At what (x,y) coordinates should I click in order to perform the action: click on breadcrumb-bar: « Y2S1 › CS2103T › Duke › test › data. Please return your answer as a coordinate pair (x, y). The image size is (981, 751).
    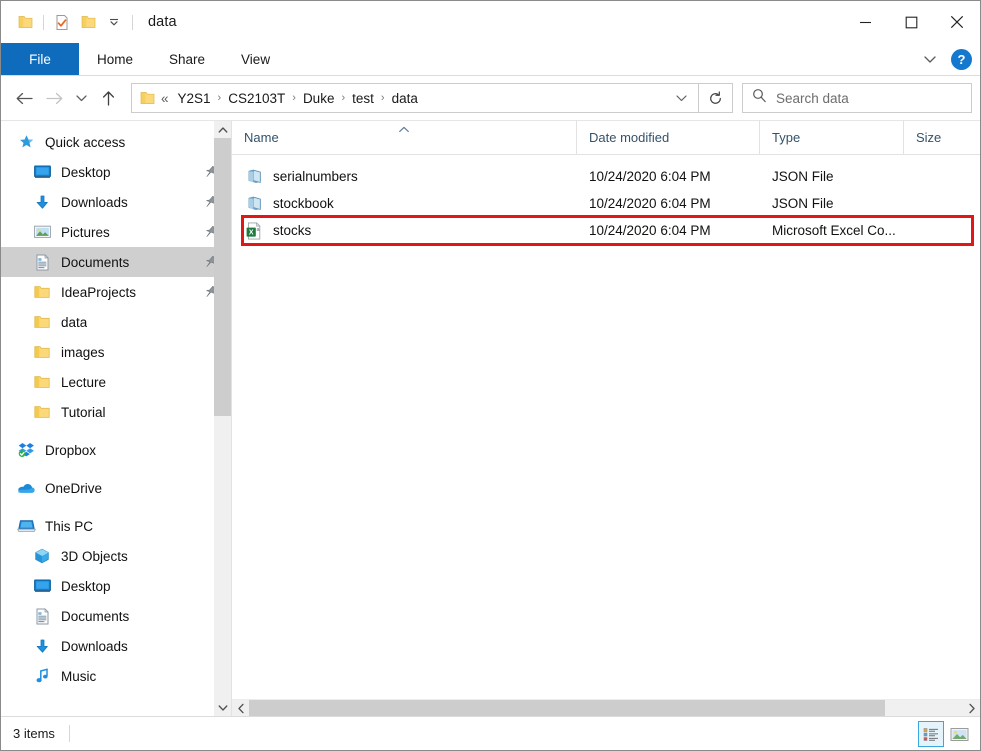
    Looking at the image, I should click on (415, 98).